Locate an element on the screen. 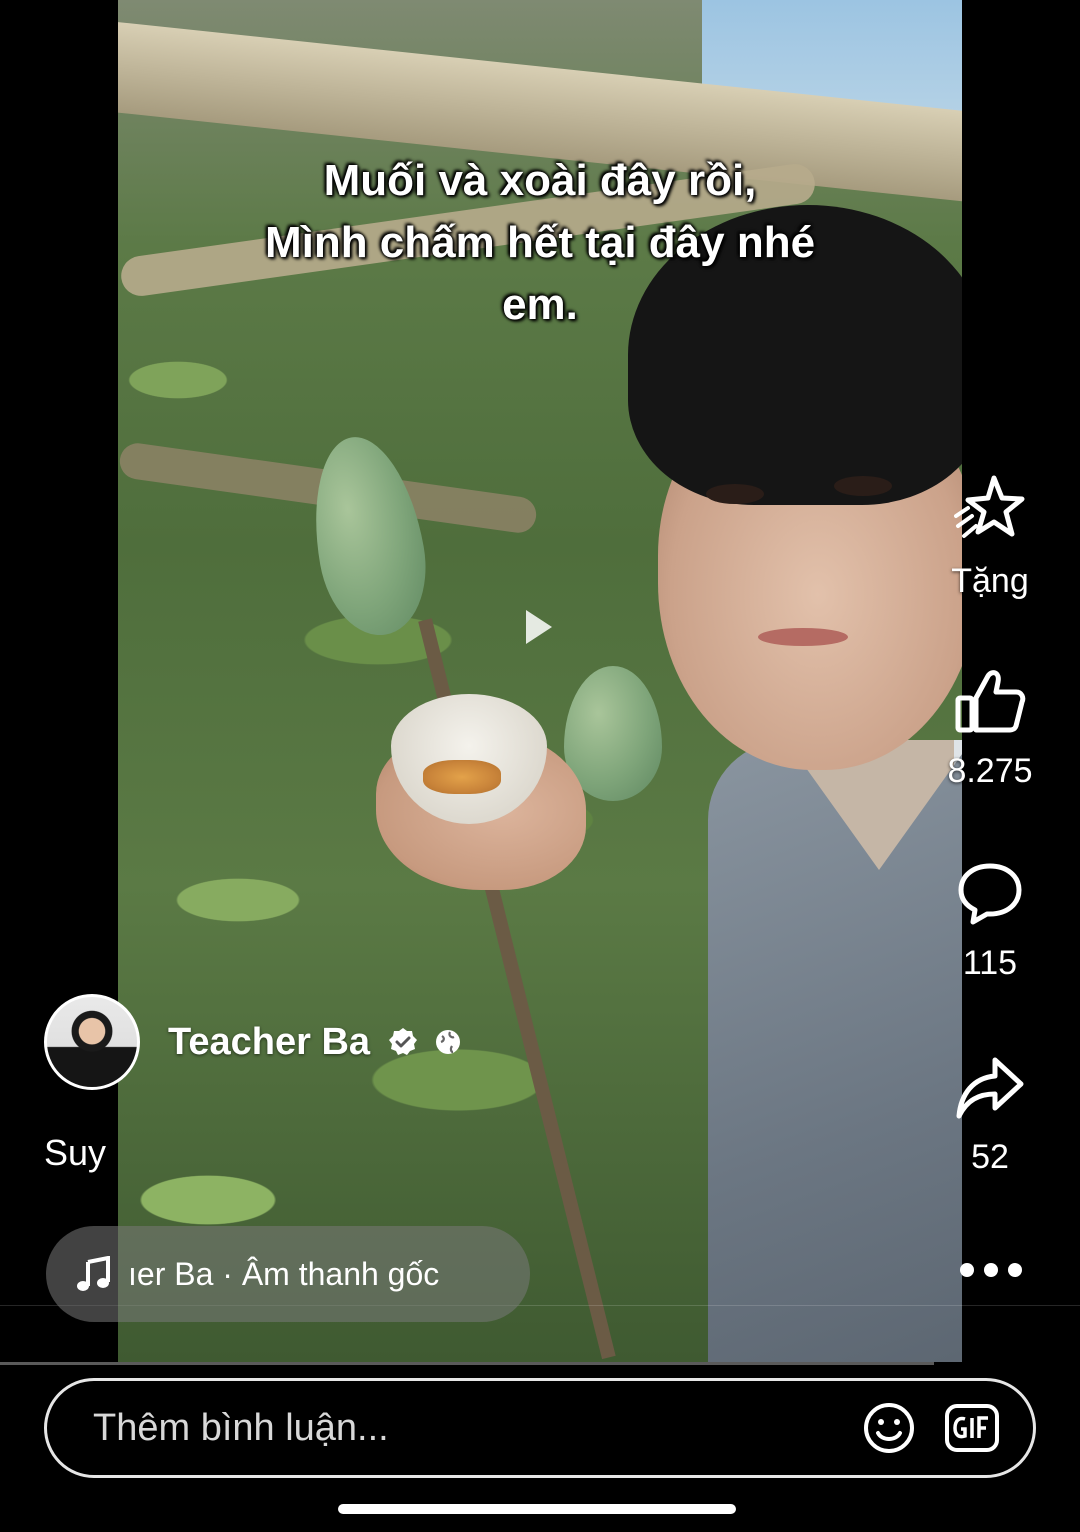 The height and width of the screenshot is (1532, 1080). gift-button: Tặng is located at coordinates (990, 536).